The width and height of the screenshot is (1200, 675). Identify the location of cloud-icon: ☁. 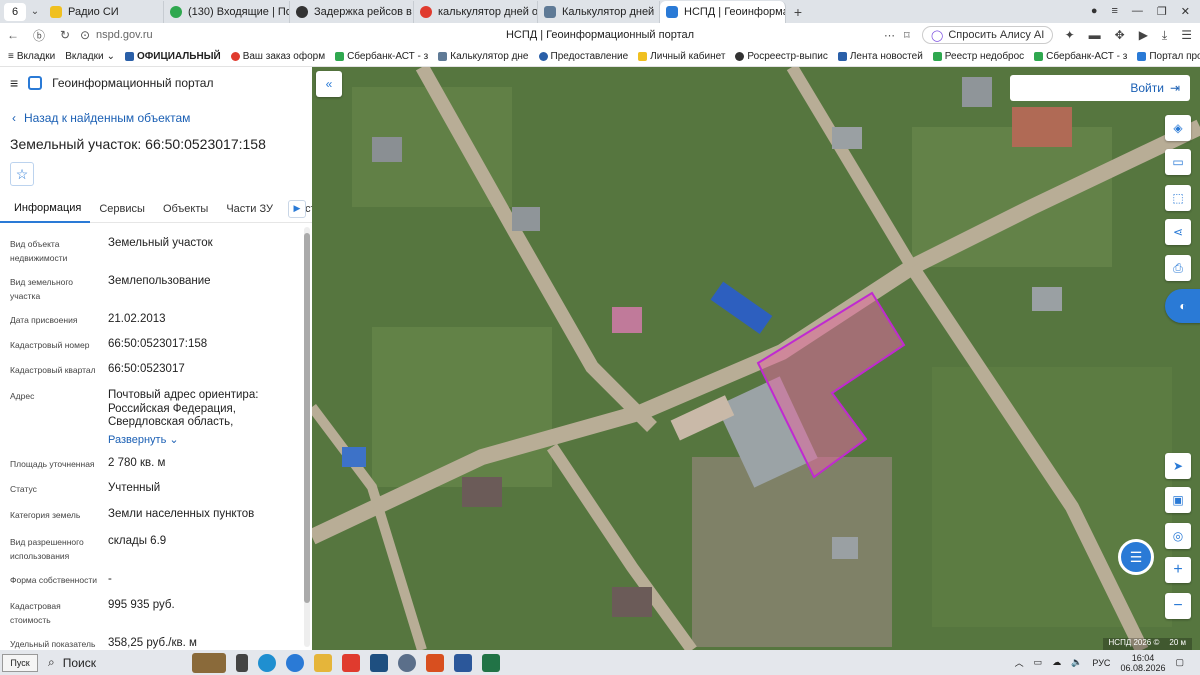
(1056, 662).